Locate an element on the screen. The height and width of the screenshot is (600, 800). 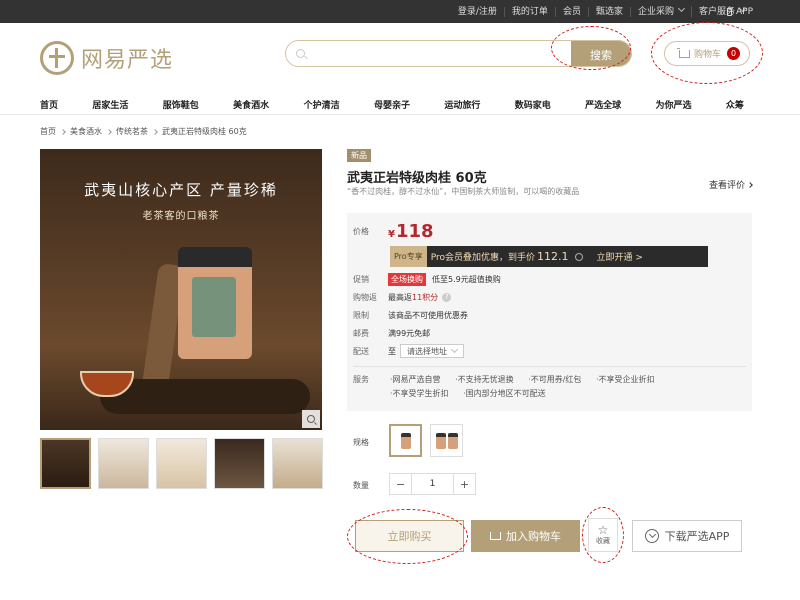
service-item: ·不享受学生折扣 is located at coordinates (419, 393).